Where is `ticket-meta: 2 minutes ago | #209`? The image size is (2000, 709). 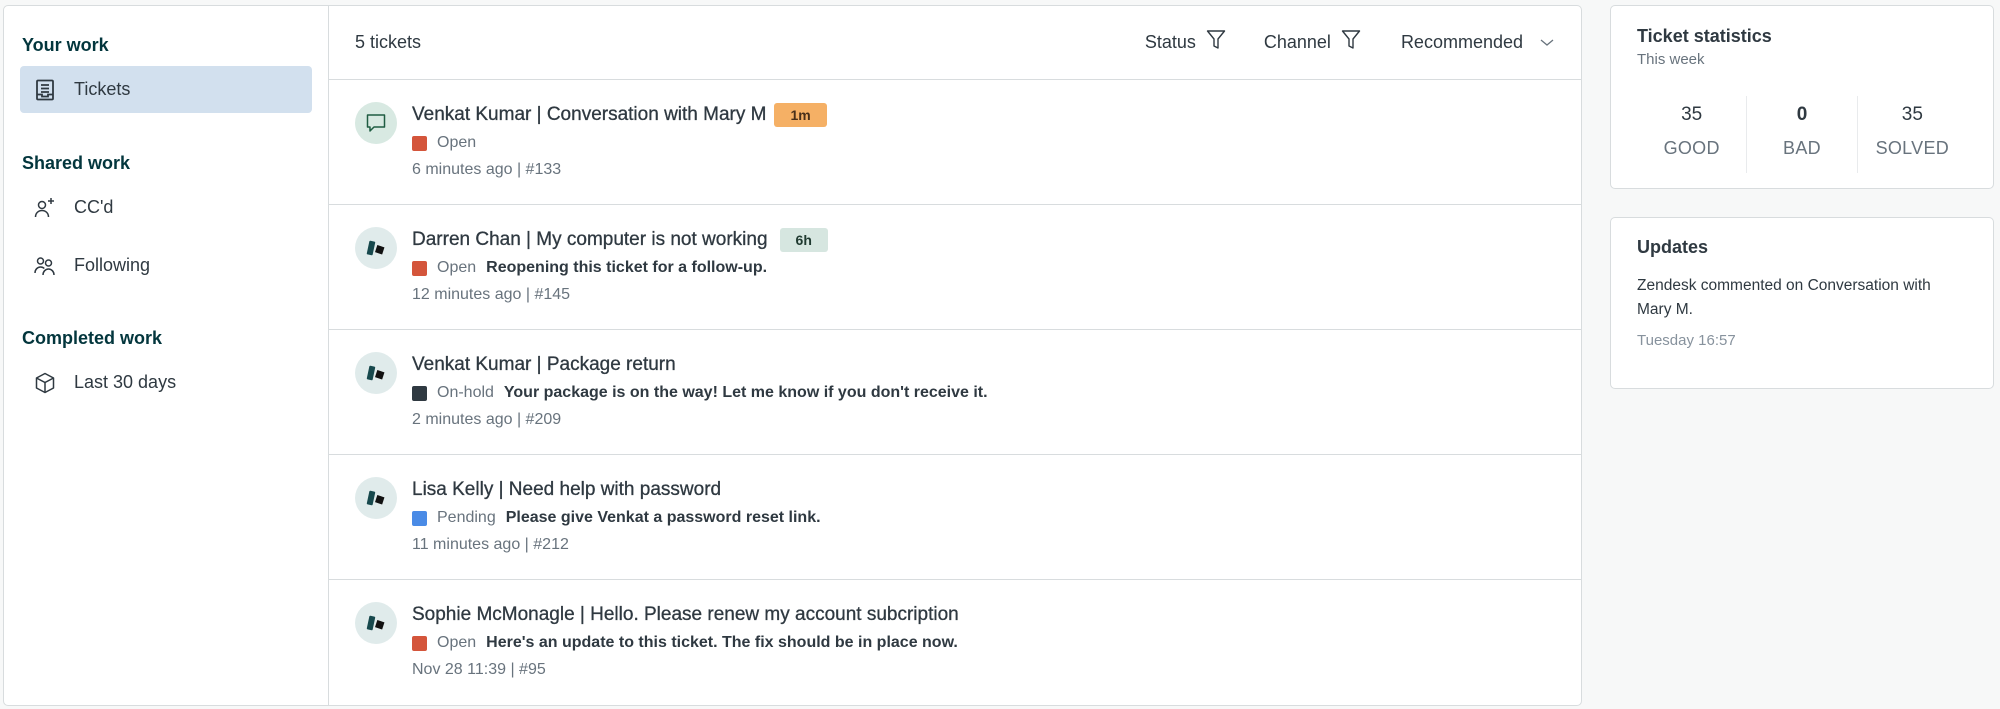
ticket-meta: 2 minutes ago | #209 is located at coordinates (487, 419).